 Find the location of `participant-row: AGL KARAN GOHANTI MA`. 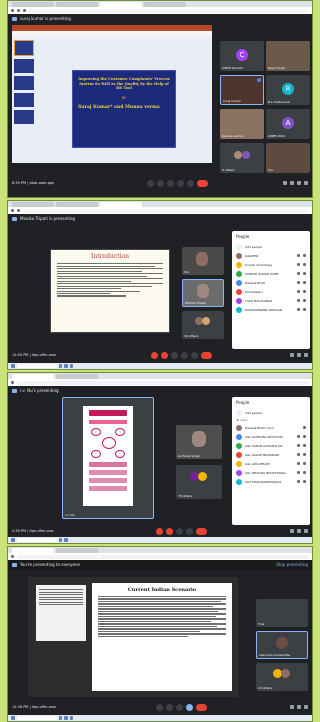

participant-row: AGL KARAN GOHANTI MA is located at coordinates (271, 445).